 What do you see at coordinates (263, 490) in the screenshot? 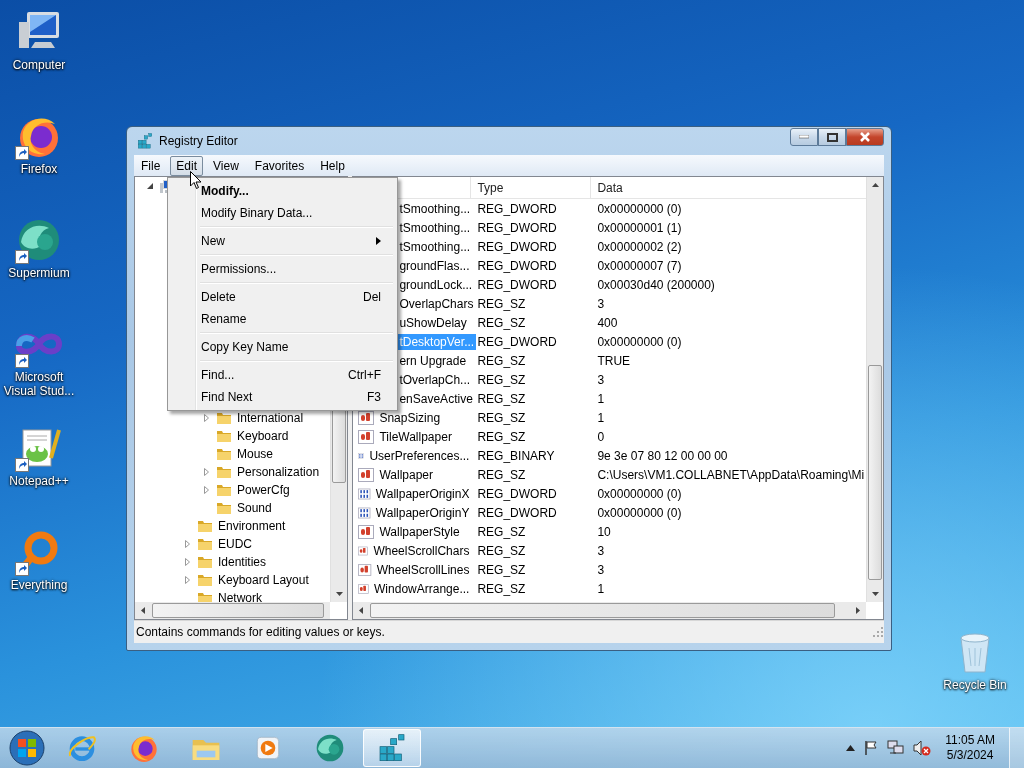
I see `tree-item: PowerCfg` at bounding box center [263, 490].